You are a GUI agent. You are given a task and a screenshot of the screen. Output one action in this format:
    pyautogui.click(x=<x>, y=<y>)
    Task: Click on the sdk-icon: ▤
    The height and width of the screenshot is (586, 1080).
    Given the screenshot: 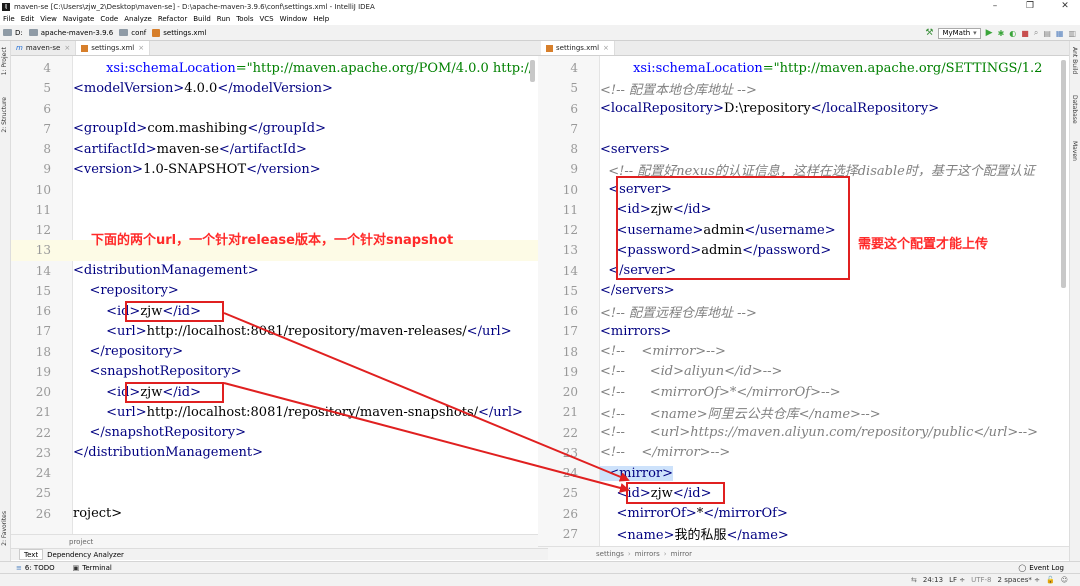 What is the action you would take?
    pyautogui.click(x=1047, y=33)
    